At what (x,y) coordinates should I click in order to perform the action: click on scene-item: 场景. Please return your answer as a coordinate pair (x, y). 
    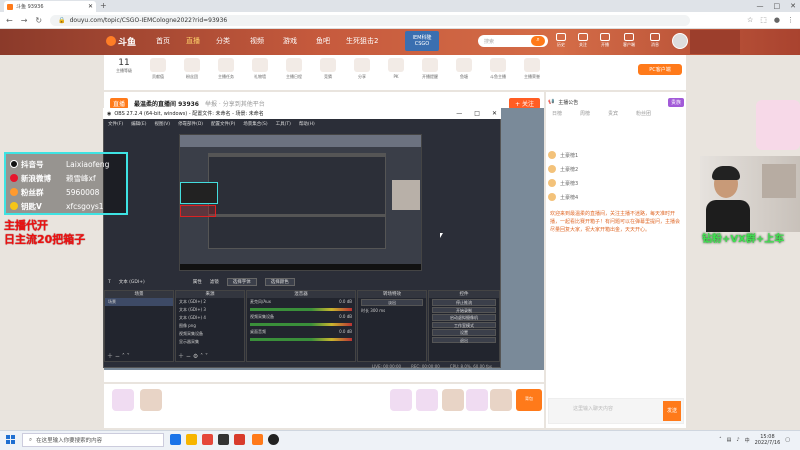
    Looking at the image, I should click on (139, 302).